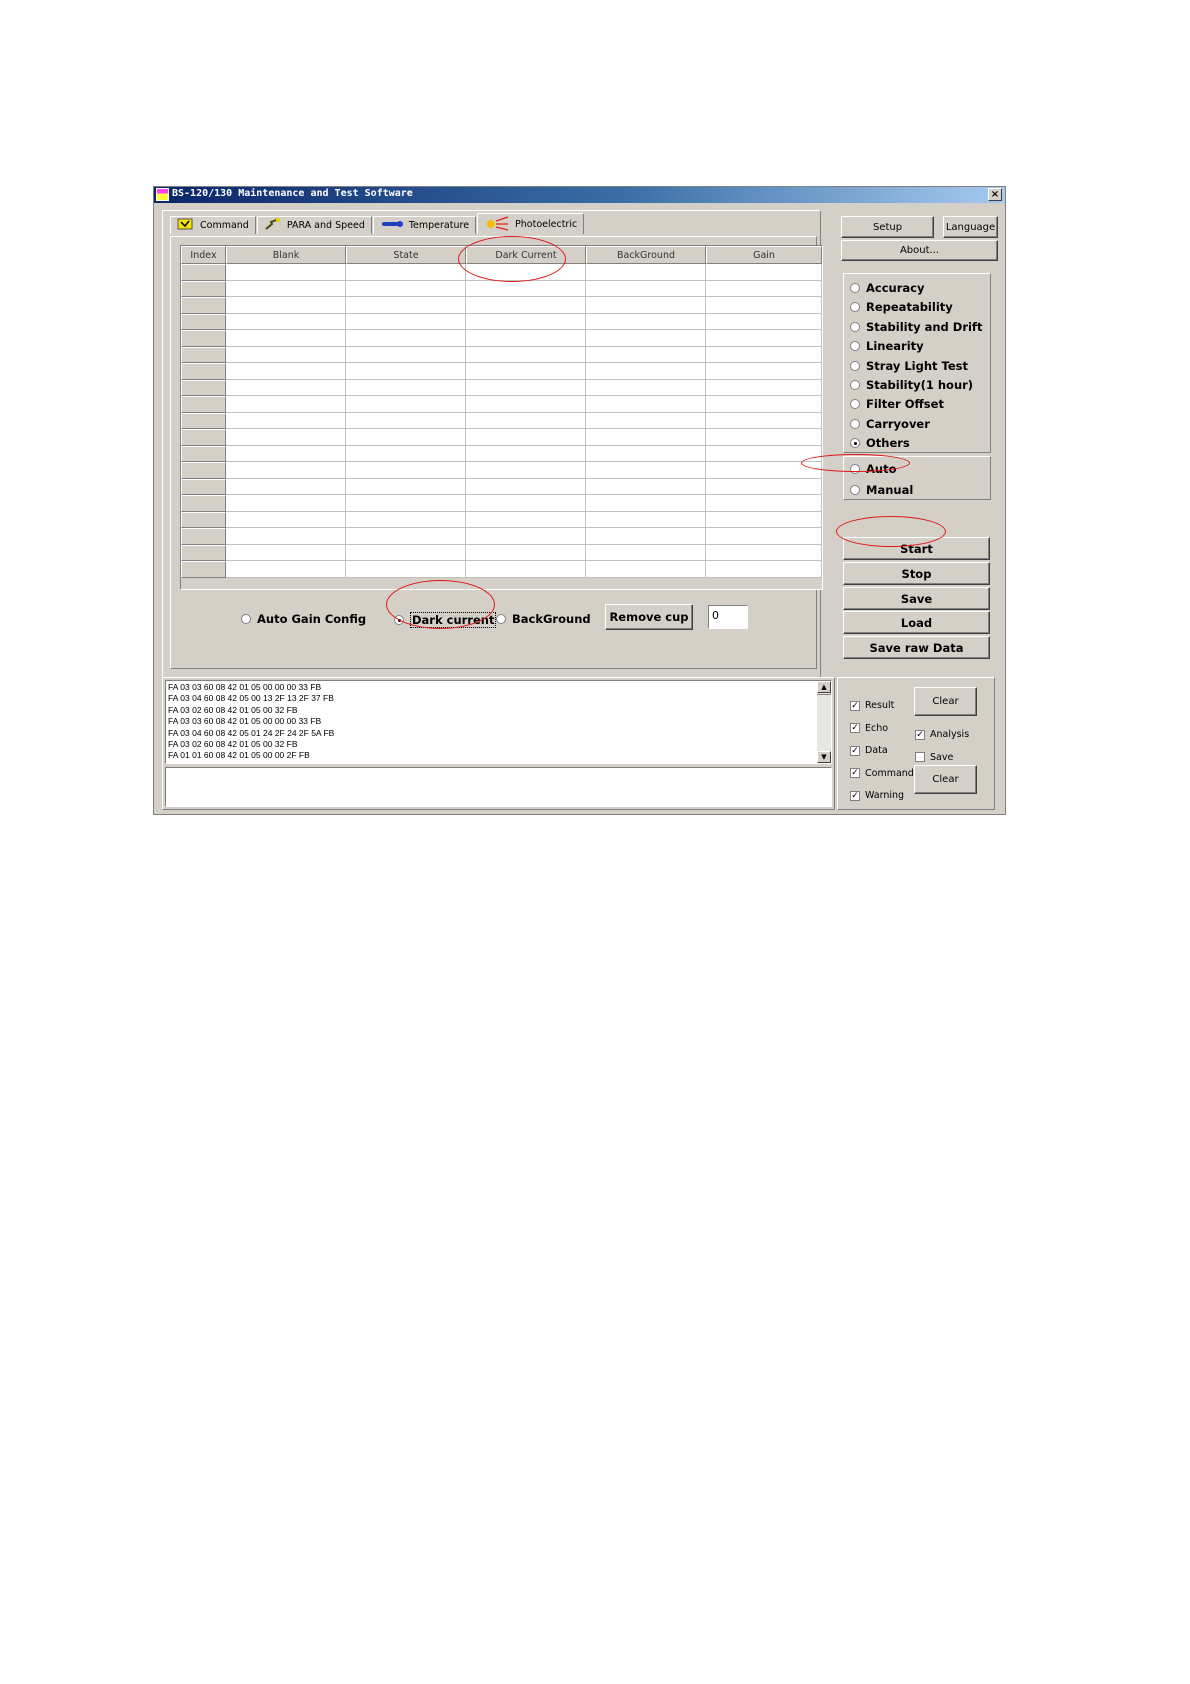 This screenshot has width=1190, height=1684. What do you see at coordinates (934, 757) in the screenshot?
I see `filter-option: Save` at bounding box center [934, 757].